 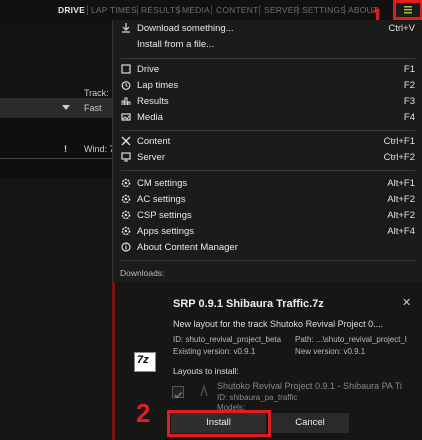 What do you see at coordinates (407, 10) in the screenshot?
I see `highlight-box-menu` at bounding box center [407, 10].